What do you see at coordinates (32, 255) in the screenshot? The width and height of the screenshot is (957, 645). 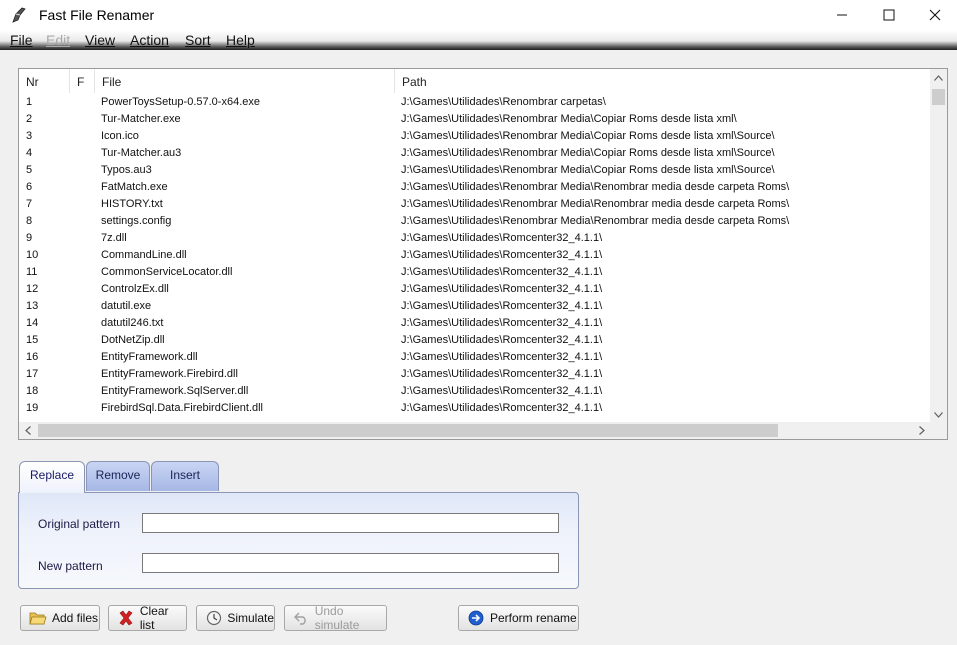 I see `row-nr-cell: 10` at bounding box center [32, 255].